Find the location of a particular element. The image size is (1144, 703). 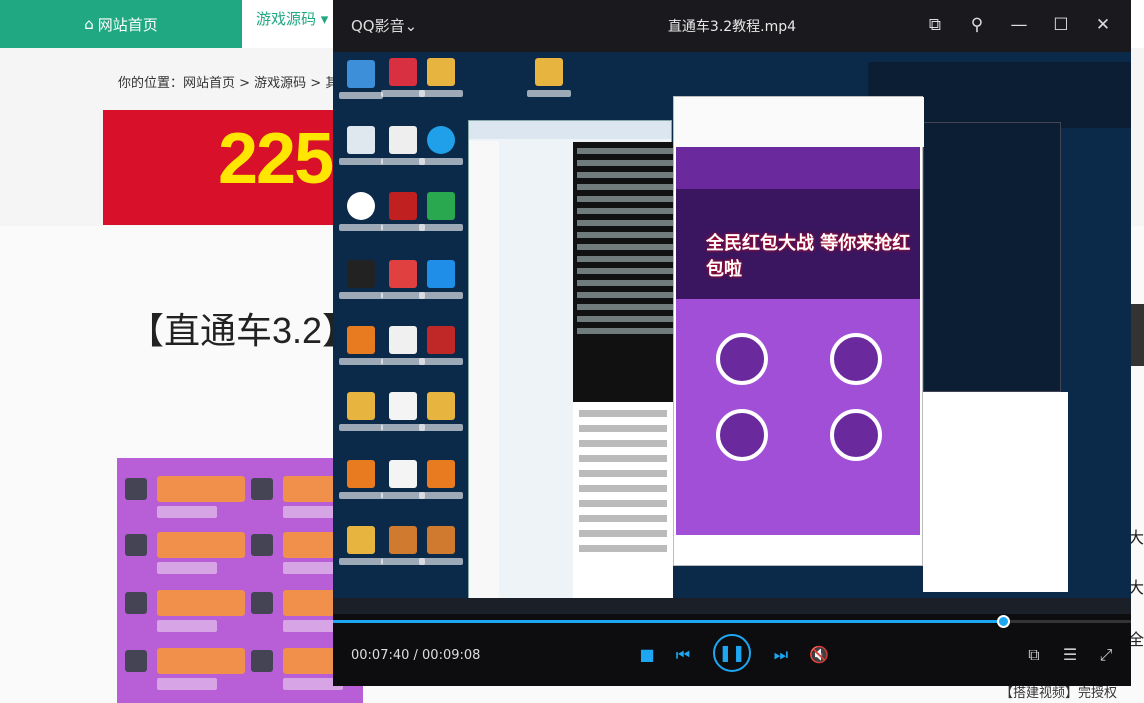

capture-icon: ⧉ is located at coordinates (1034, 655).